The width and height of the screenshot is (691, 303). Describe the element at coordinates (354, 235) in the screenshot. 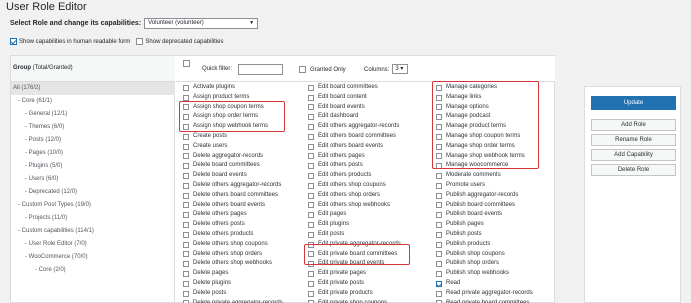

I see `capability-item: Edit posts` at that location.